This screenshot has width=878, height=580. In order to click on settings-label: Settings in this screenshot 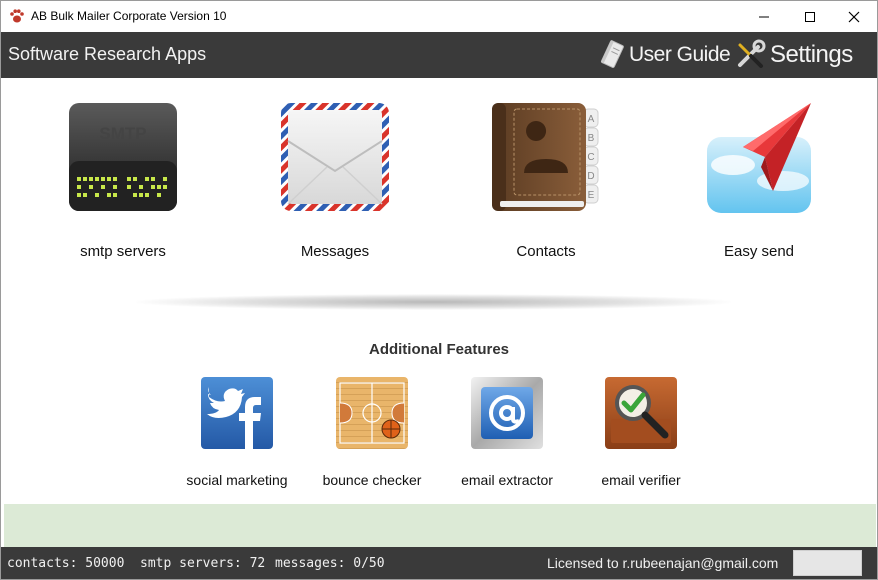, I will do `click(811, 54)`.